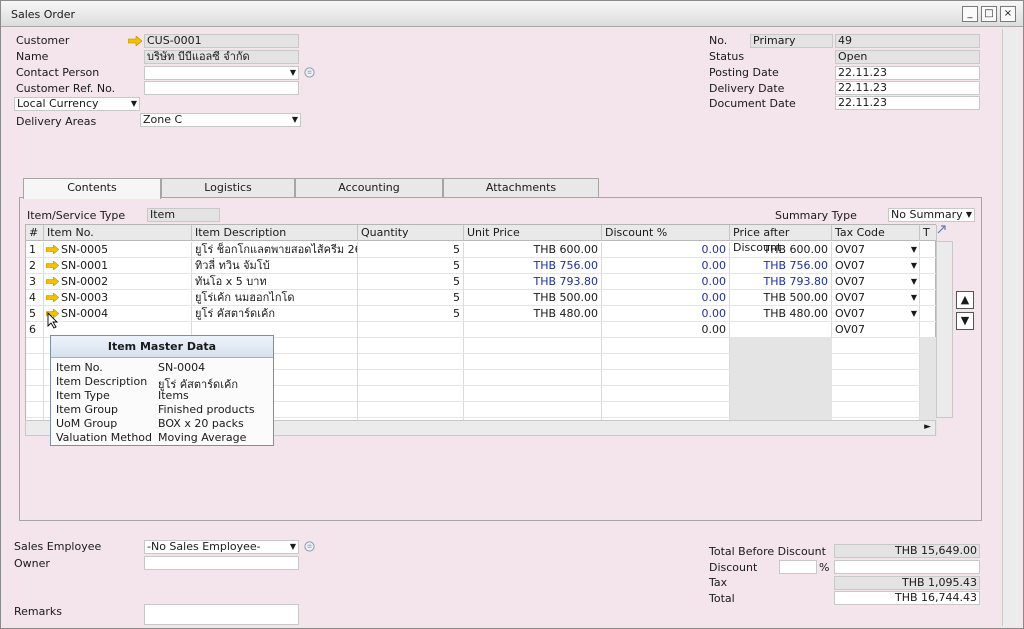  I want to click on col-header-unit-price: Unit Price, so click(533, 233).